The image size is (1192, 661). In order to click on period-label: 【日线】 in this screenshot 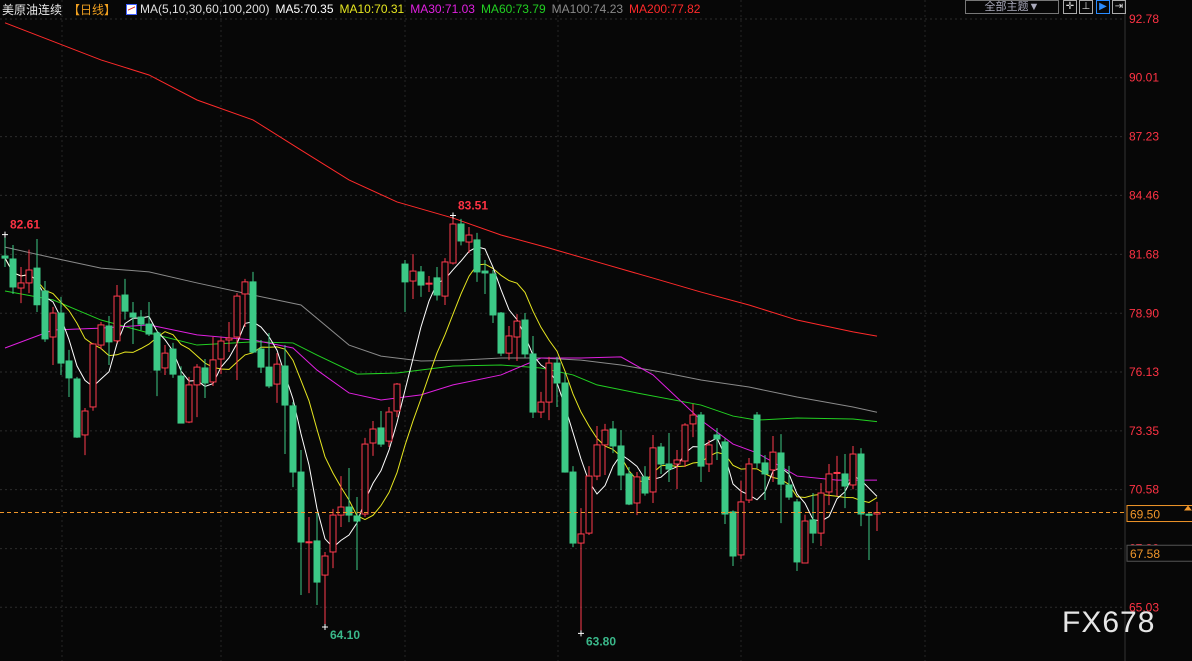, I will do `click(92, 9)`.